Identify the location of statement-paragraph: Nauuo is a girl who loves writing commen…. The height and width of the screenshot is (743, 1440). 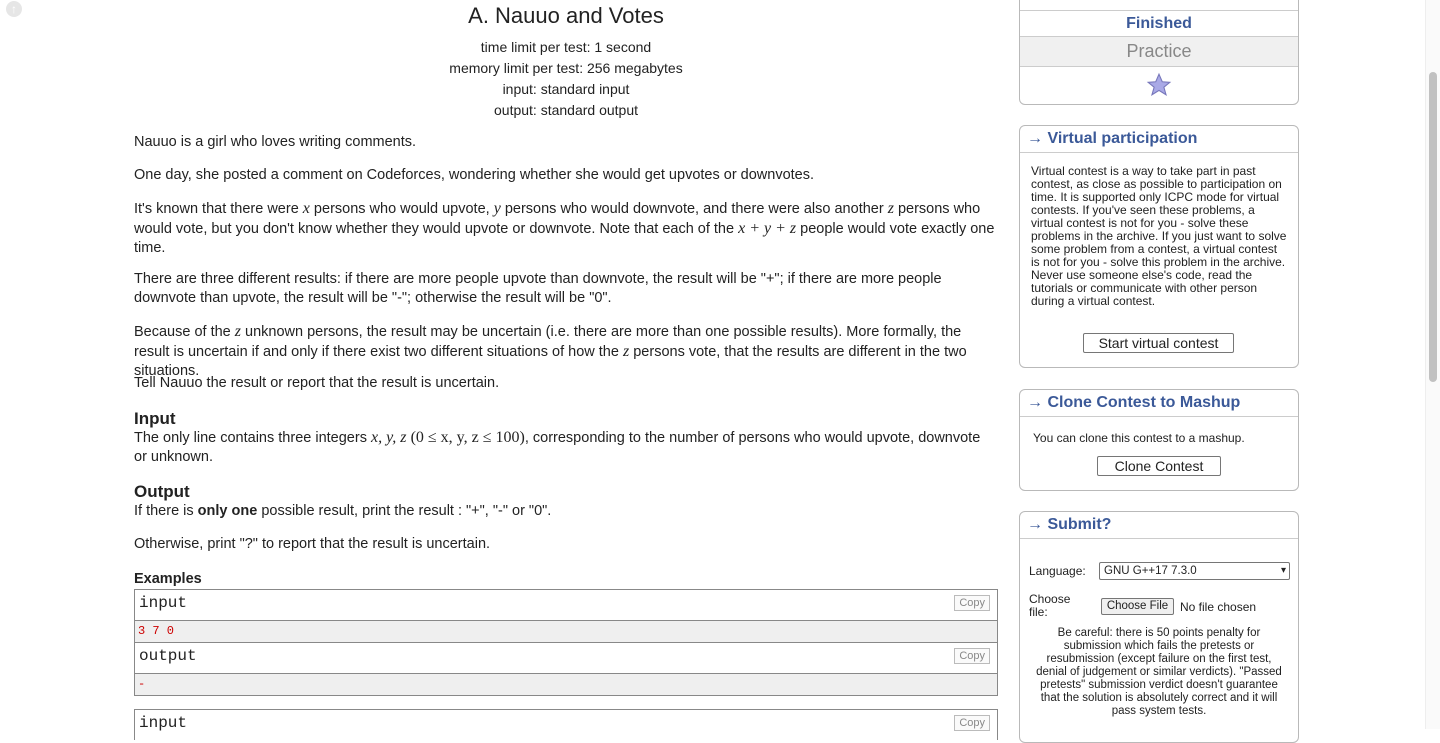
(275, 142).